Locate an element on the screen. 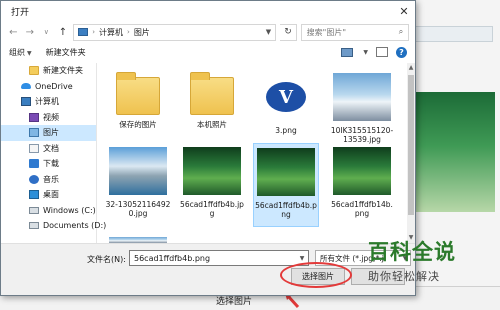 This screenshot has width=500, height=310. nav-item: 文档 is located at coordinates (48, 149).